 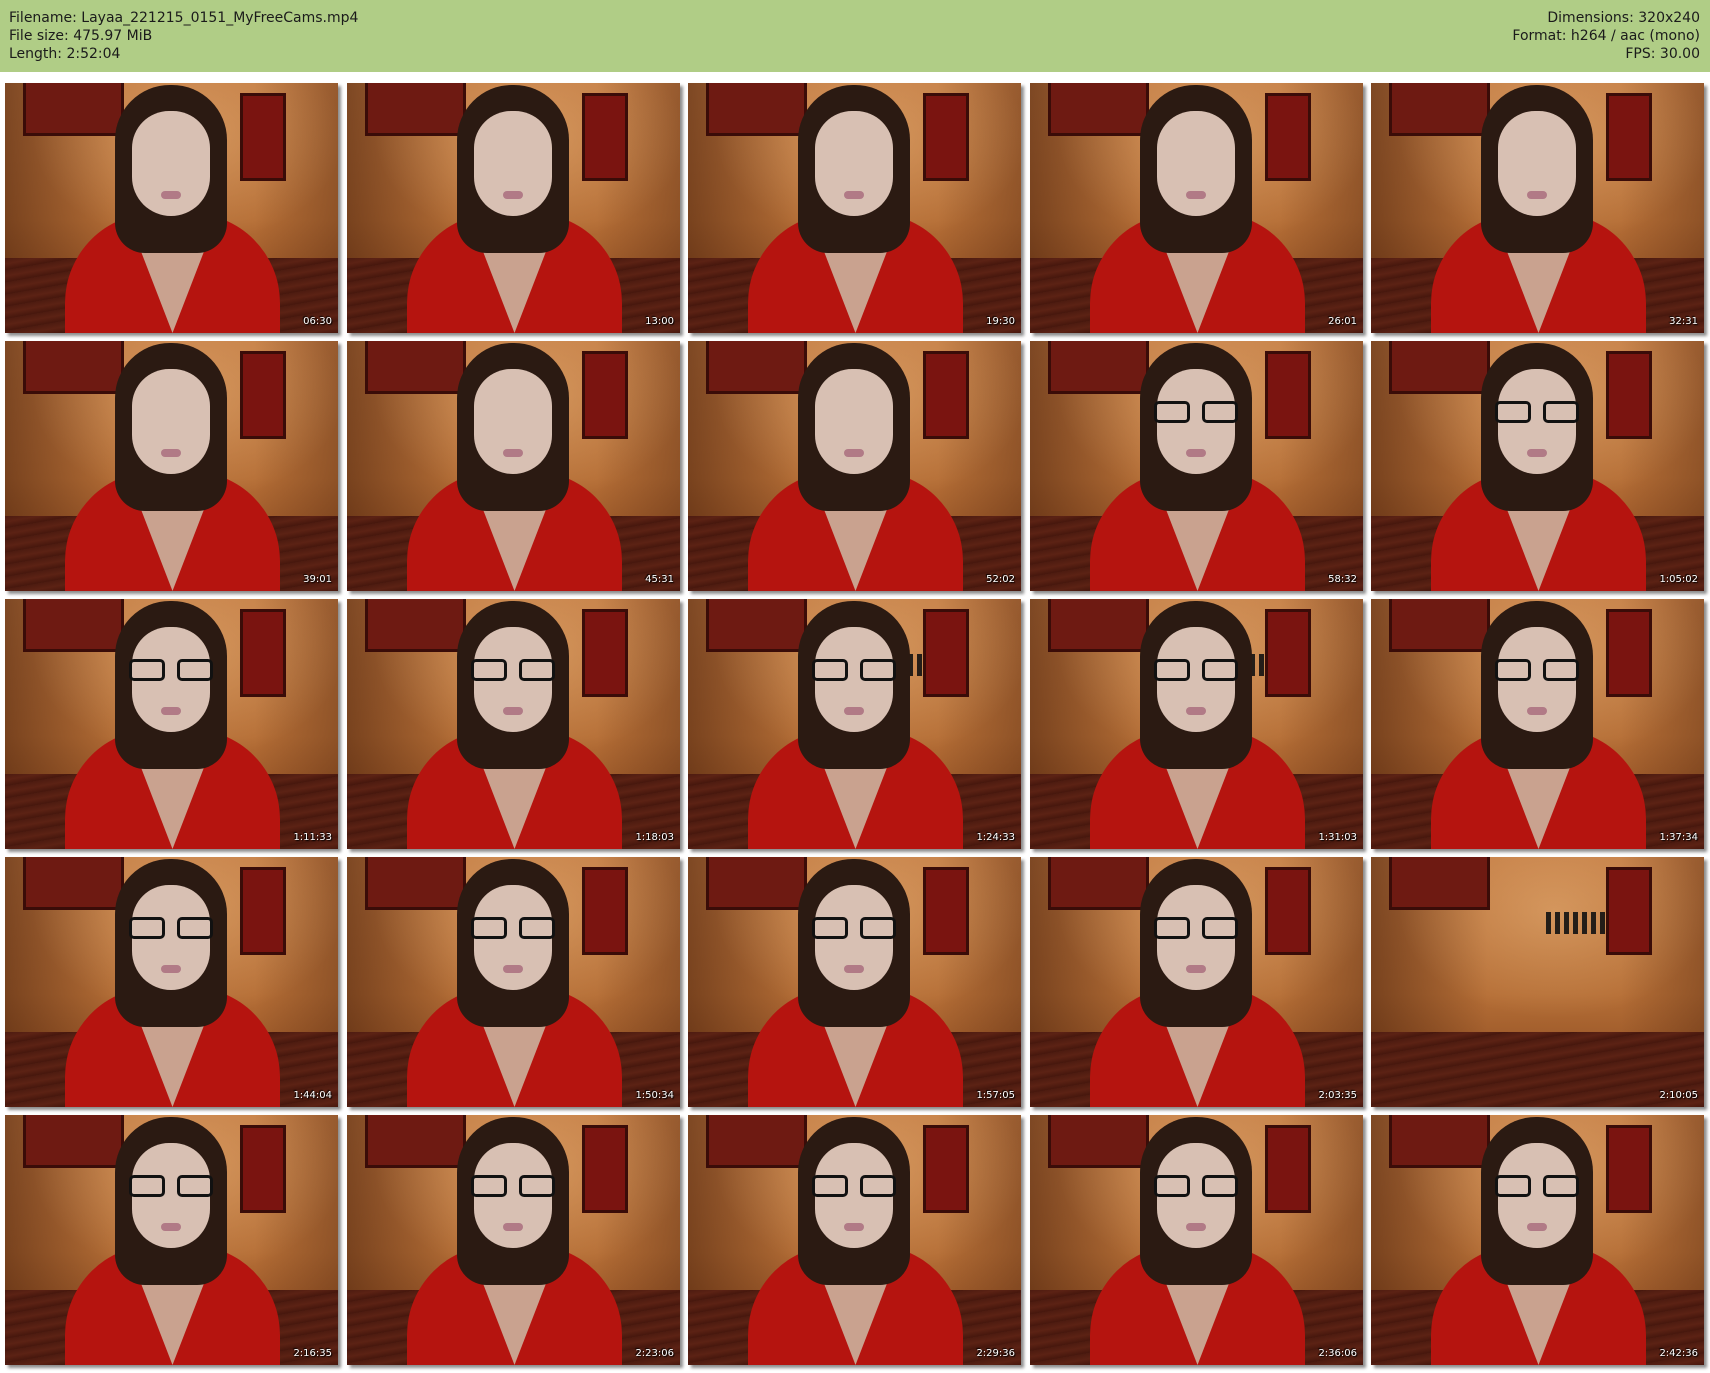 What do you see at coordinates (317, 579) in the screenshot?
I see `thumbnail-timestamp: 39:01` at bounding box center [317, 579].